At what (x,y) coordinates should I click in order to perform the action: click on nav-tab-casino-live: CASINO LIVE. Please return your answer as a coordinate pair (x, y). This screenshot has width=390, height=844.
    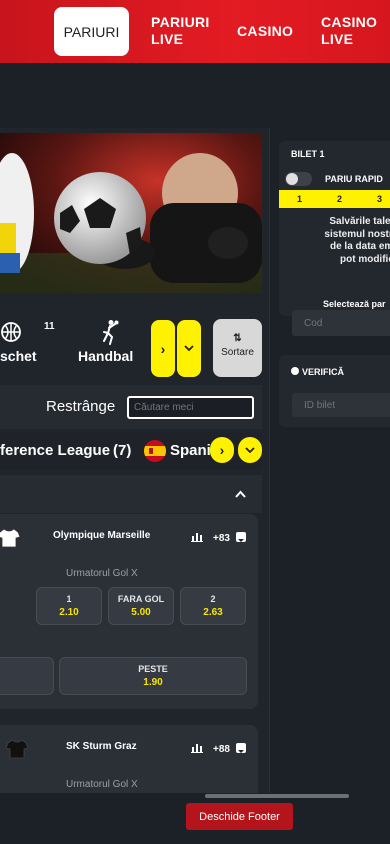
    Looking at the image, I should click on (349, 31).